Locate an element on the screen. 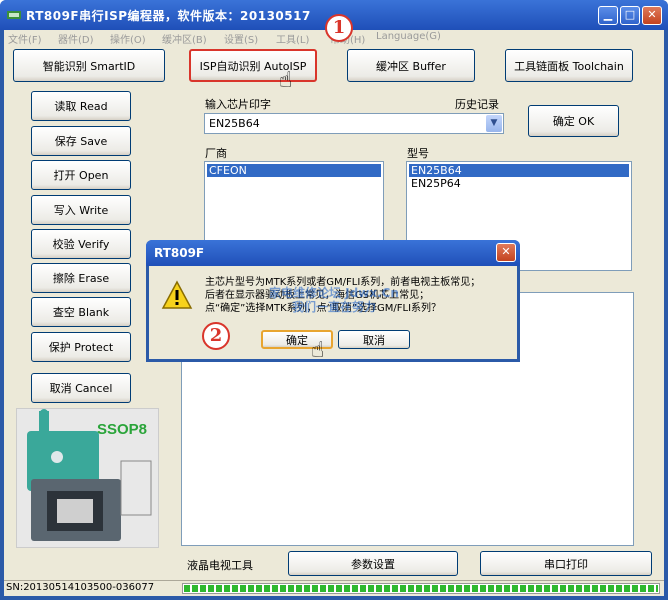 This screenshot has height=600, width=668. warning-icon is located at coordinates (177, 294).